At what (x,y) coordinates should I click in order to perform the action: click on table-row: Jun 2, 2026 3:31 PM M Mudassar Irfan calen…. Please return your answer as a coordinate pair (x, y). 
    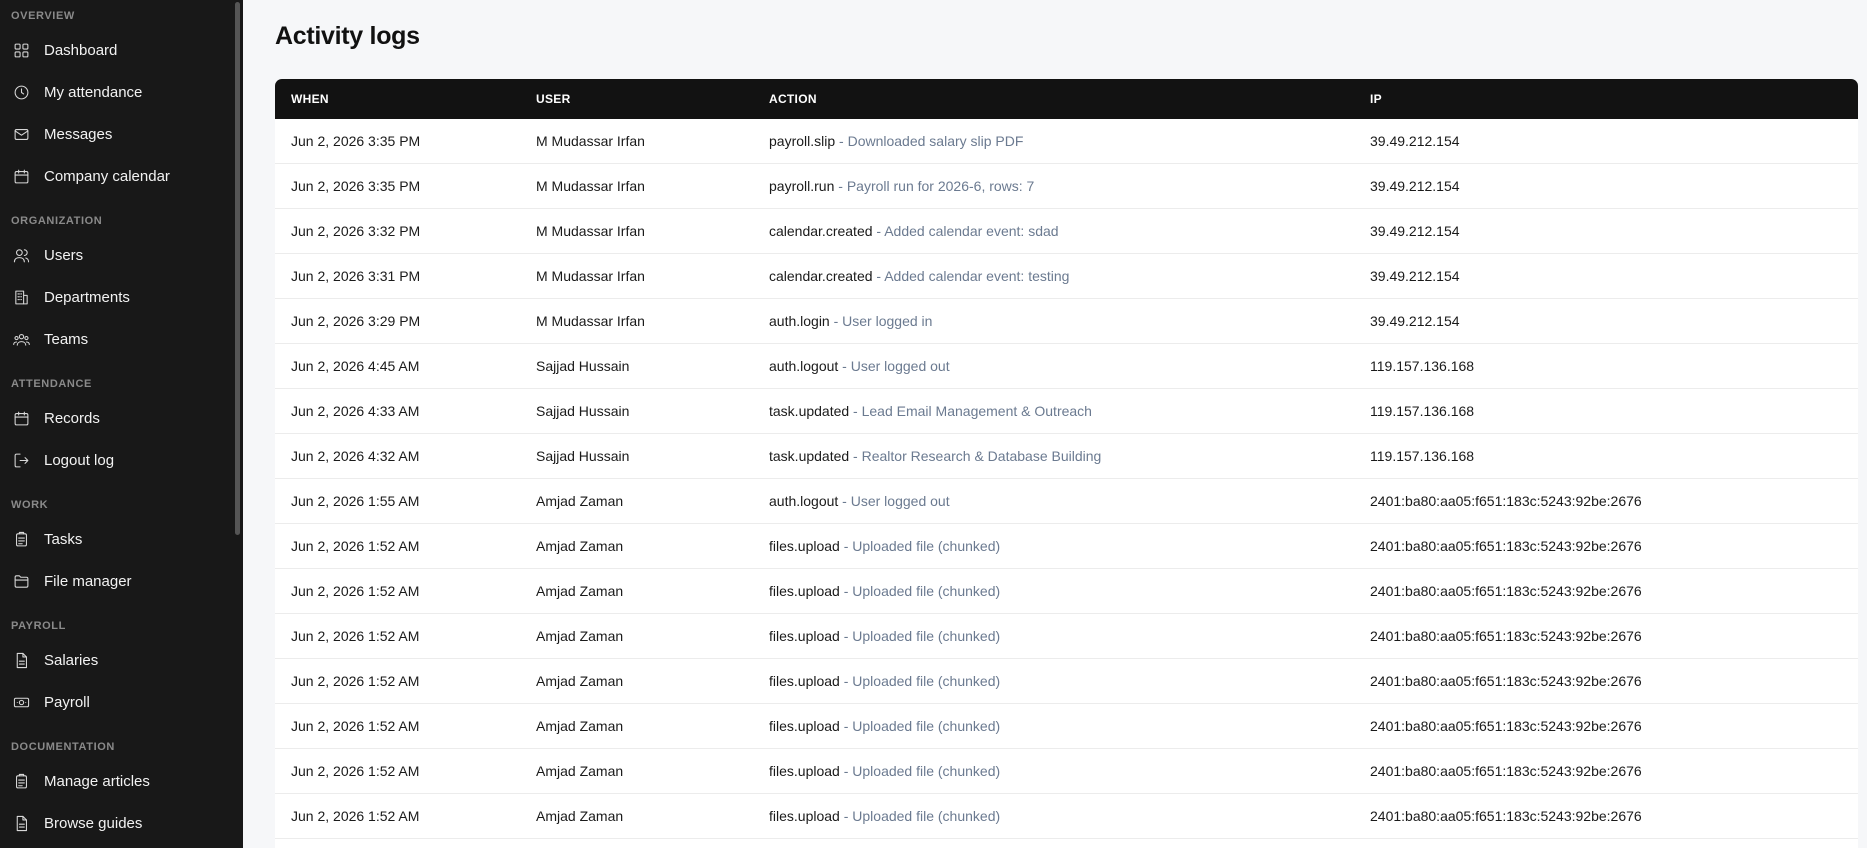
    Looking at the image, I should click on (1066, 276).